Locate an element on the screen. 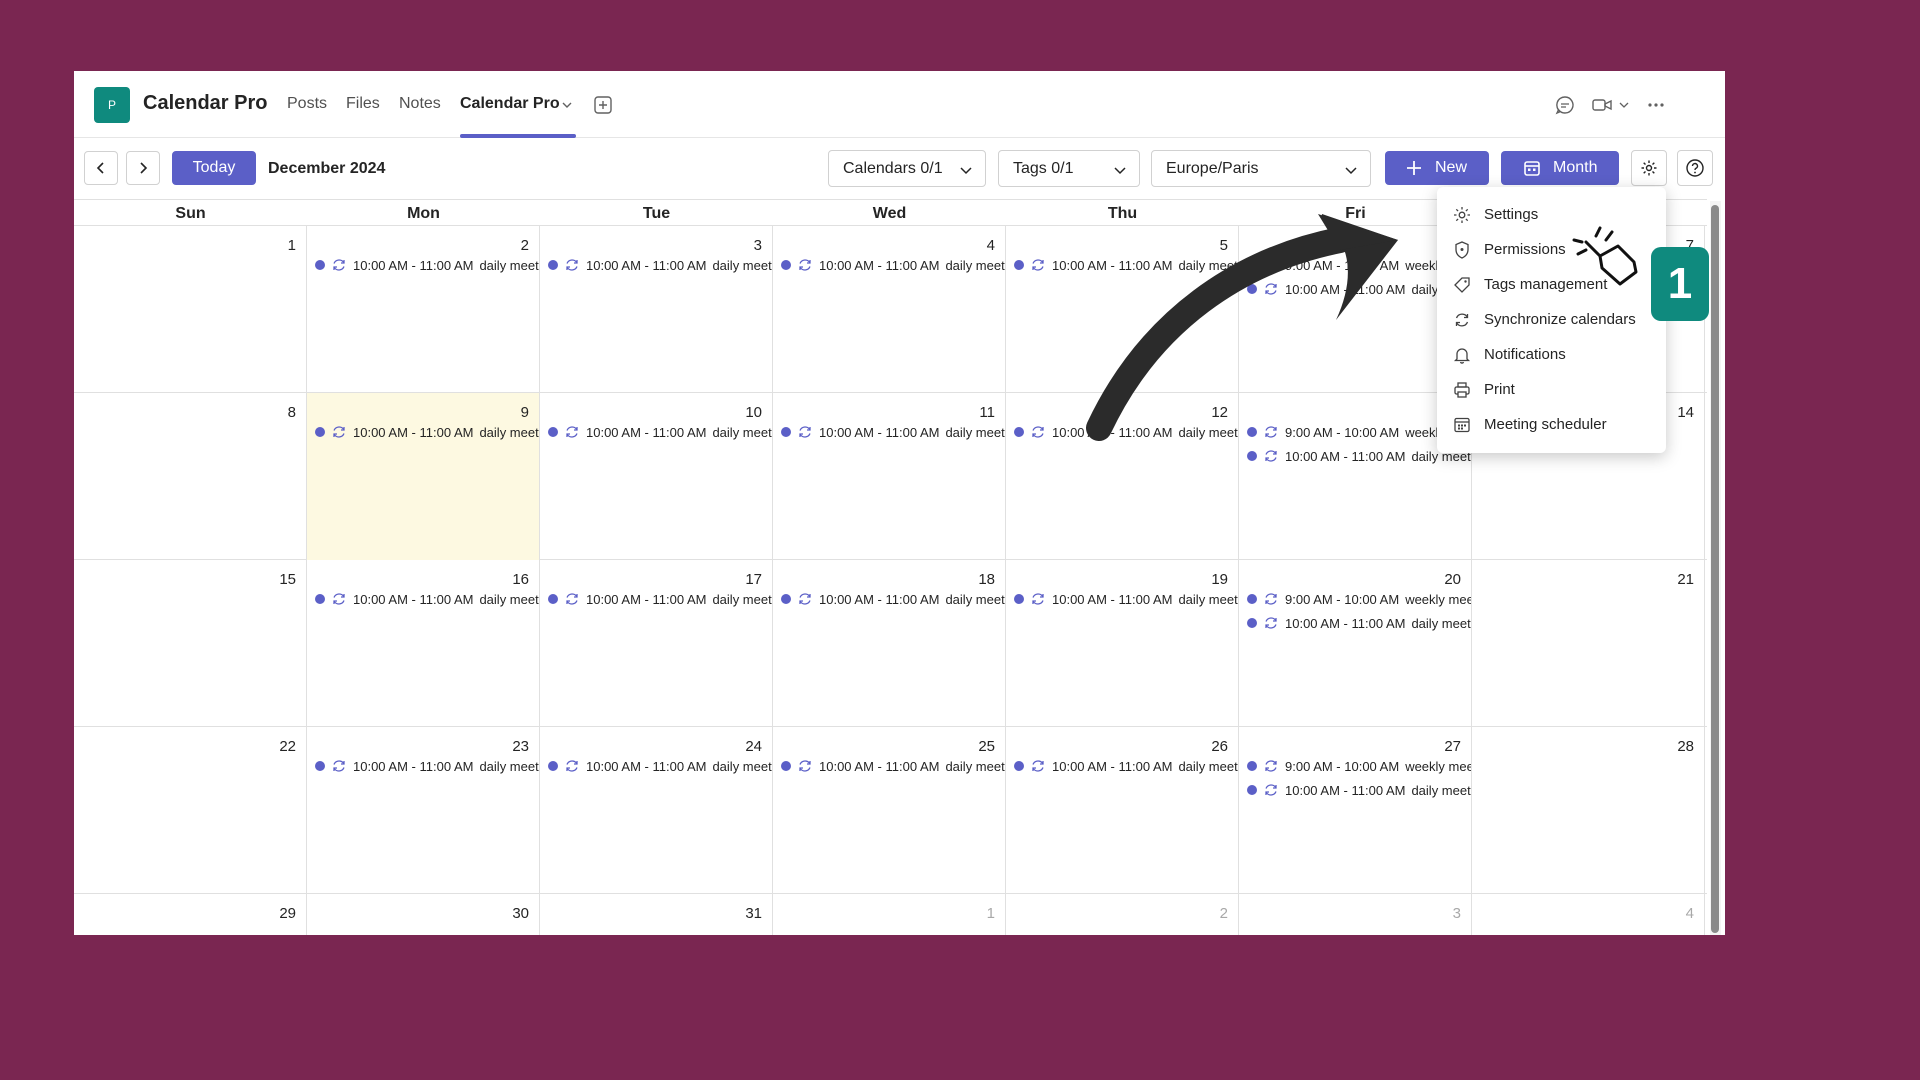  calendar-day-cell: 19 10:00 AM - 11:00 AM daily meeting is located at coordinates (1122, 643).